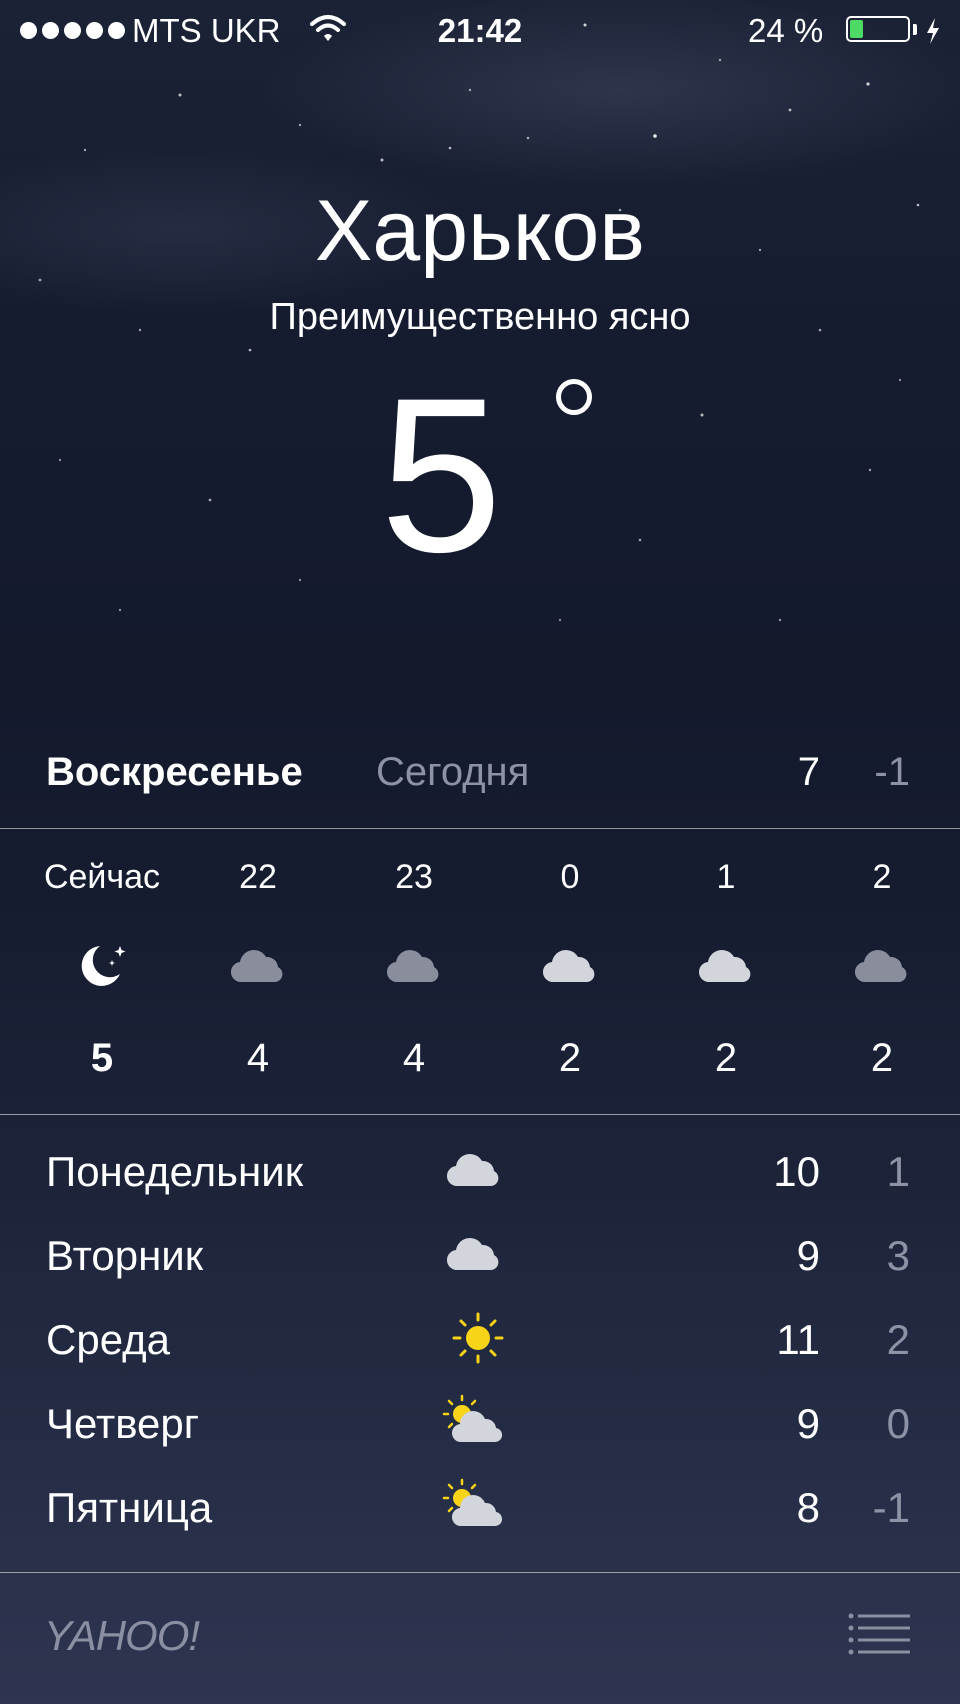 This screenshot has width=960, height=1704. Describe the element at coordinates (570, 877) in the screenshot. I see `hour-time: 0` at that location.